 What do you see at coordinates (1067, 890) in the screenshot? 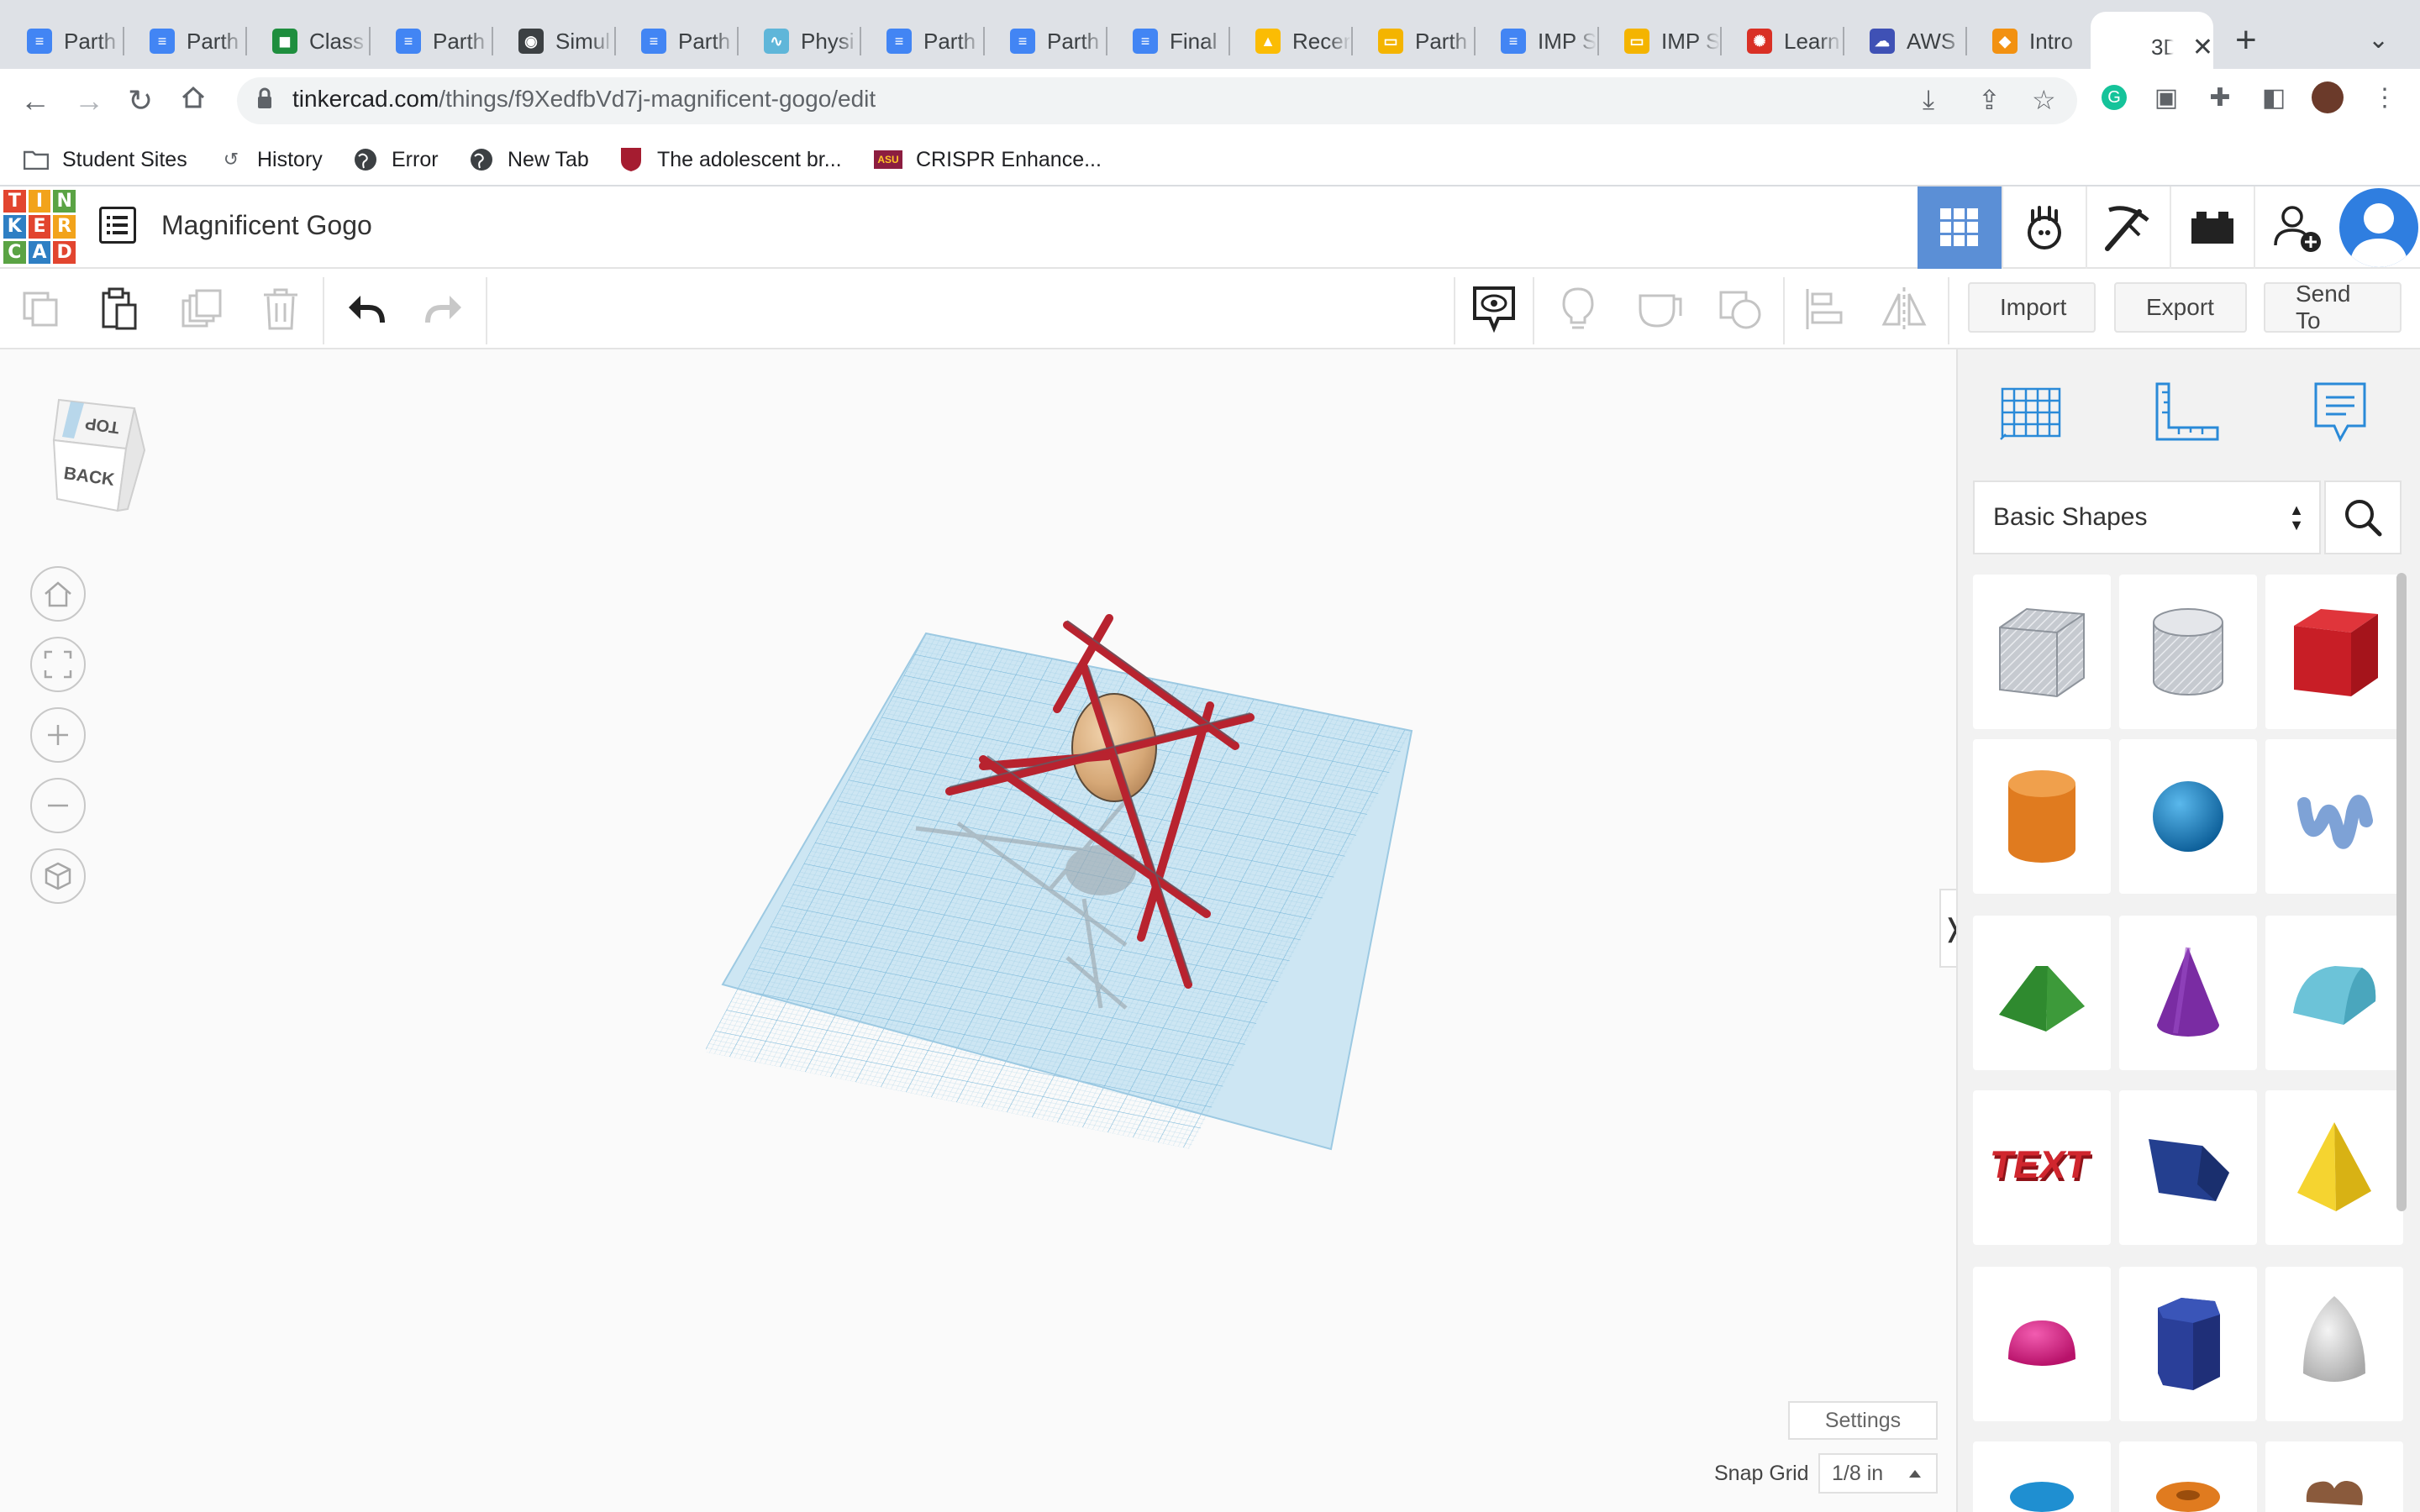
I see `workplane-3d-scene` at bounding box center [1067, 890].